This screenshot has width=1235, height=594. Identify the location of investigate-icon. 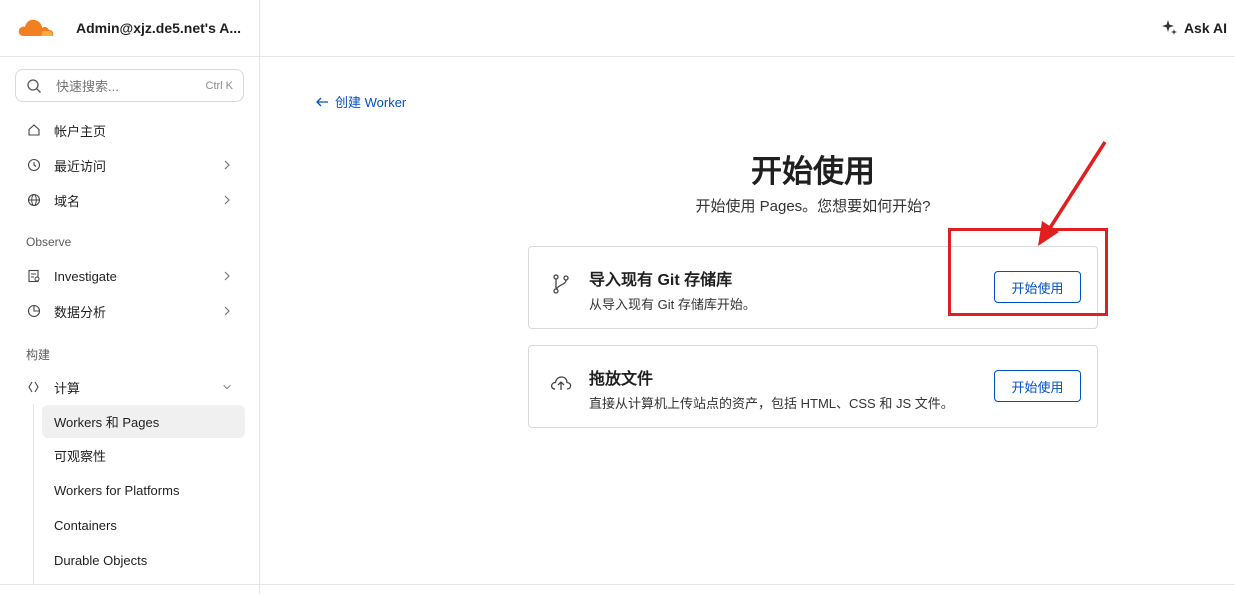
(34, 276).